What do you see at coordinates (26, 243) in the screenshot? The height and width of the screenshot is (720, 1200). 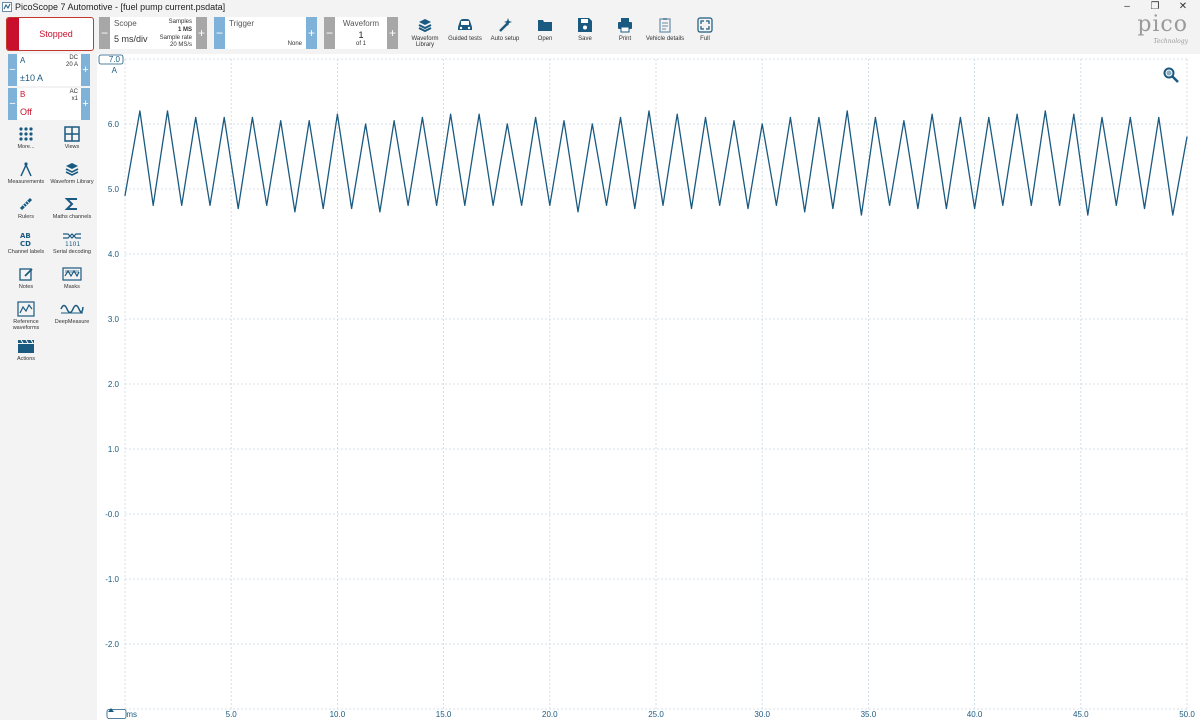 I see `sidebar-item-channel-labels: AB CD Channel labels` at bounding box center [26, 243].